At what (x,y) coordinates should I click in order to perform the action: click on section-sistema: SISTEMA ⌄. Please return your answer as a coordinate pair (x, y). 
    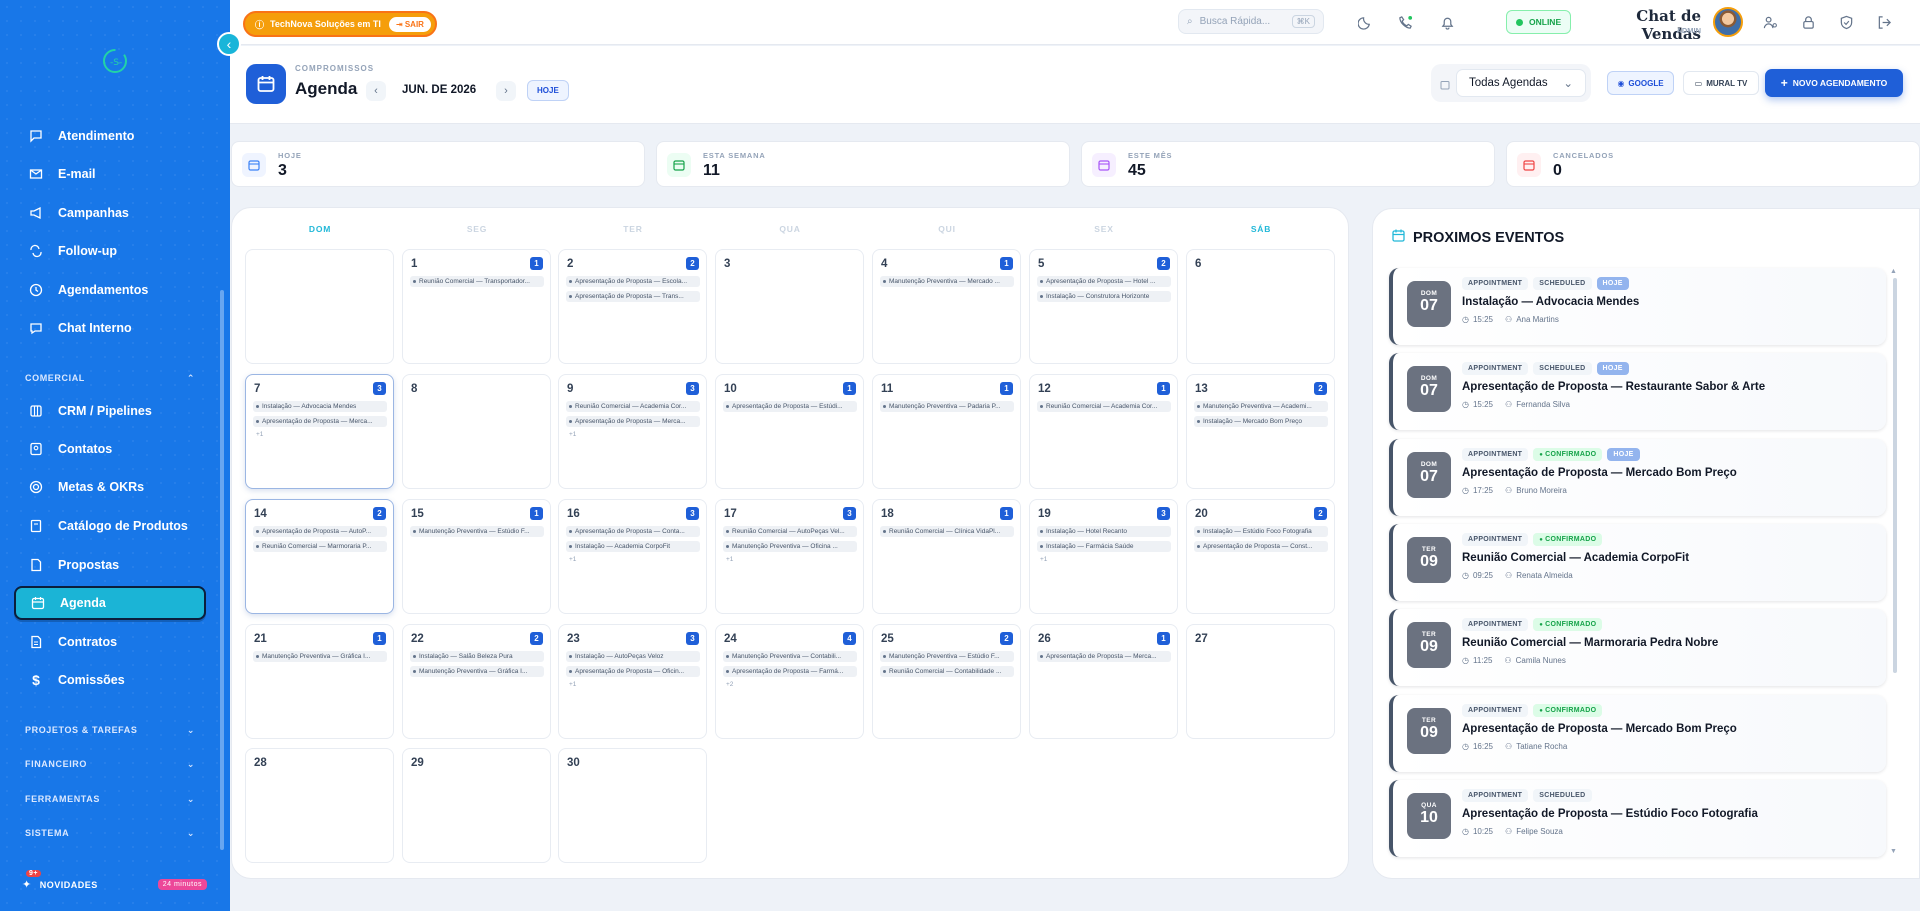
    Looking at the image, I should click on (110, 833).